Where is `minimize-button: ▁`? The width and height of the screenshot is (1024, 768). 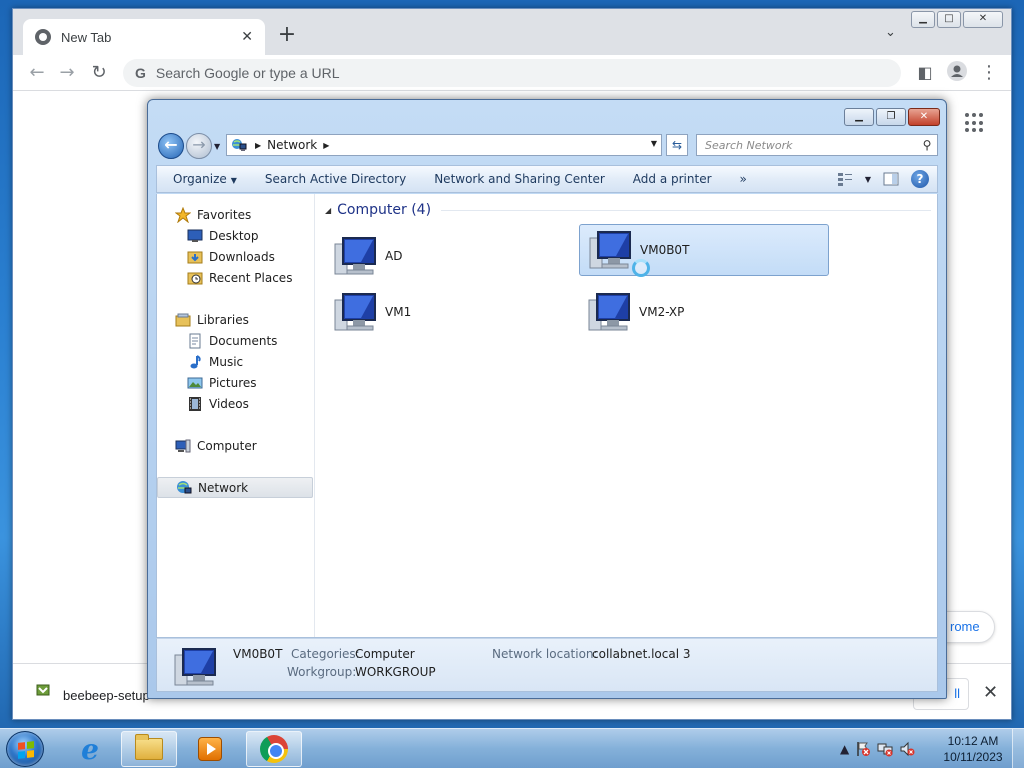 minimize-button: ▁ is located at coordinates (923, 19).